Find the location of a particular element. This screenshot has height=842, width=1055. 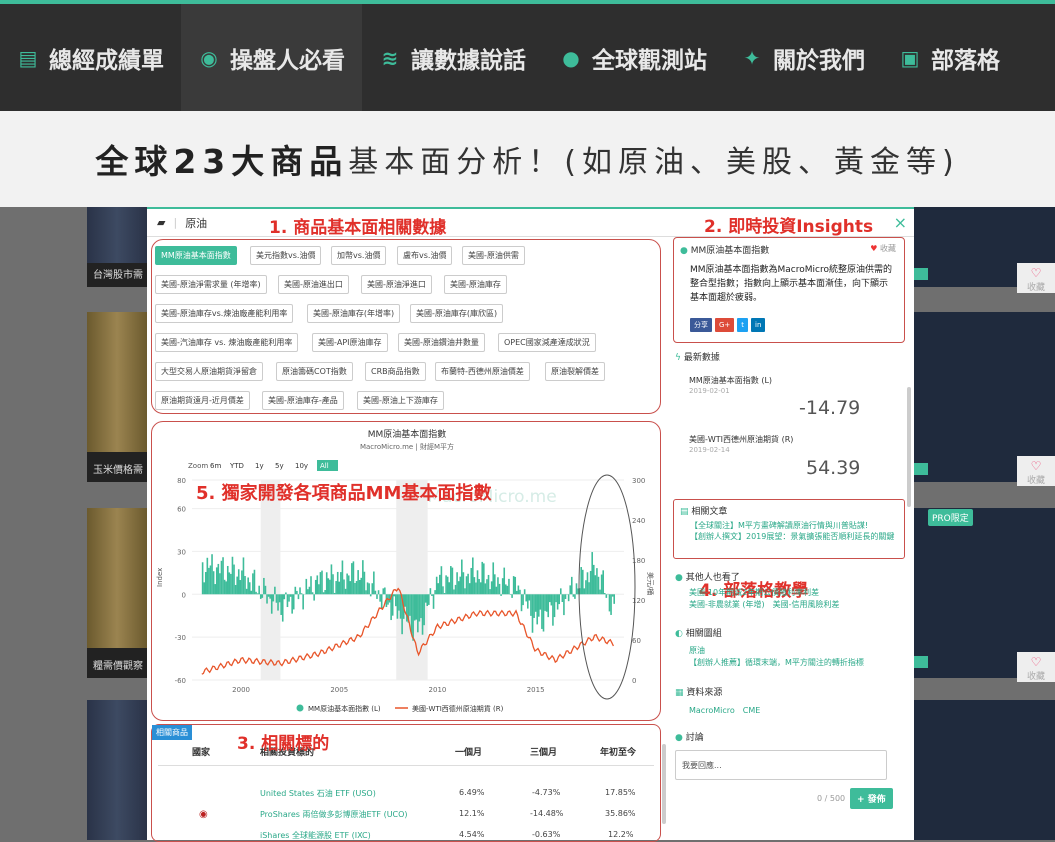

others-link: 美國-10年期減2年期公債殖利率利差 is located at coordinates (754, 592).